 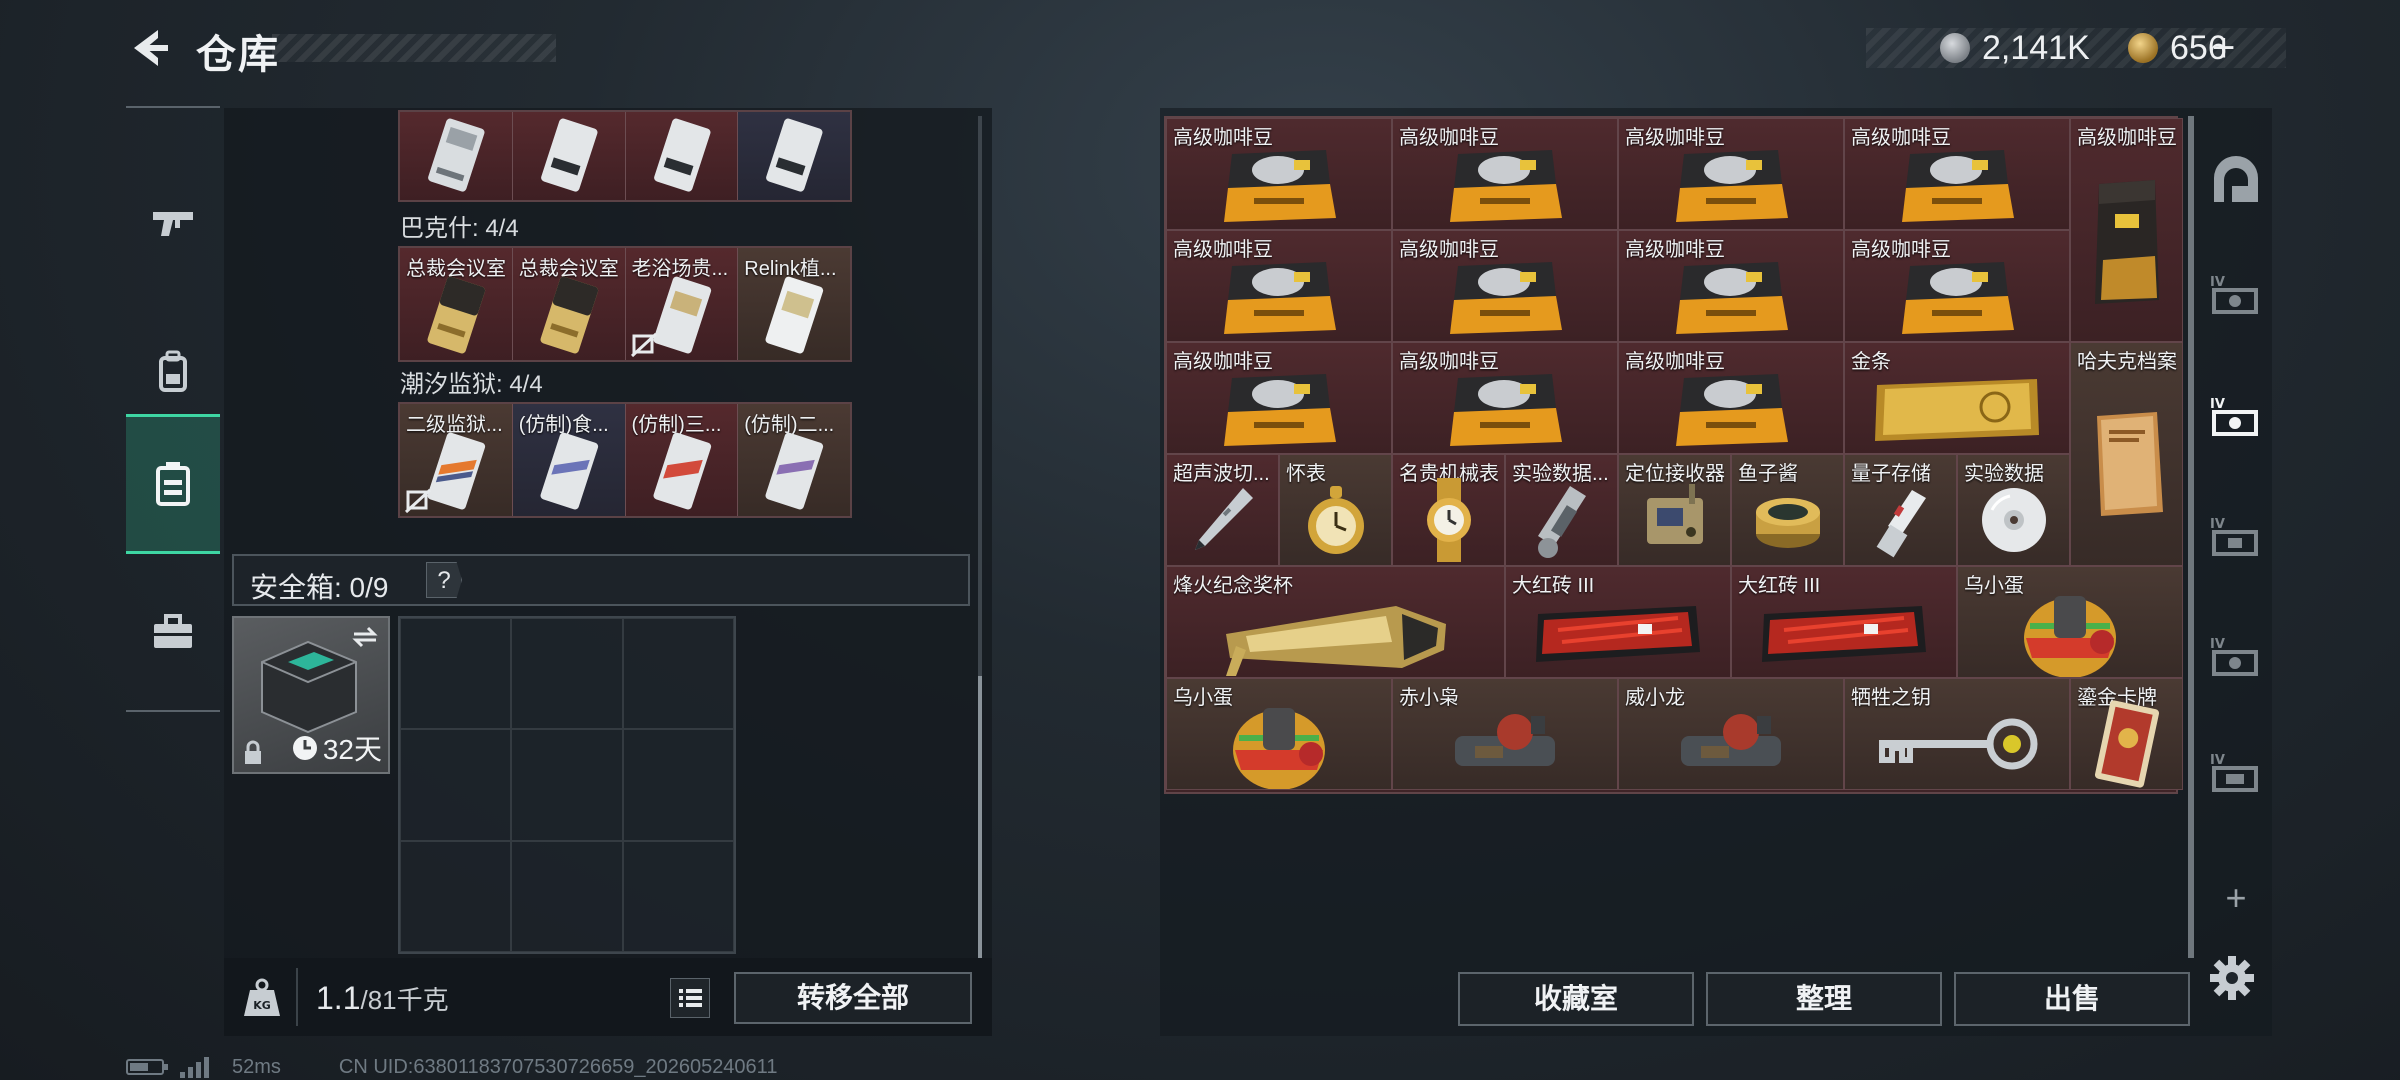 I want to click on top-bar: 仓库 2,141K 656 +, so click(x=1200, y=50).